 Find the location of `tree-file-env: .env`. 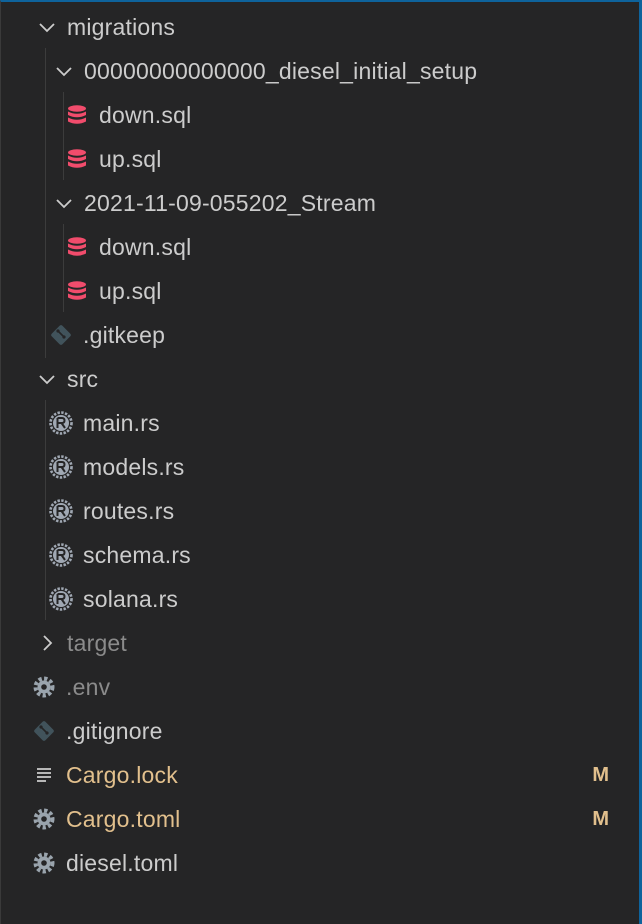

tree-file-env: .env is located at coordinates (320, 687).